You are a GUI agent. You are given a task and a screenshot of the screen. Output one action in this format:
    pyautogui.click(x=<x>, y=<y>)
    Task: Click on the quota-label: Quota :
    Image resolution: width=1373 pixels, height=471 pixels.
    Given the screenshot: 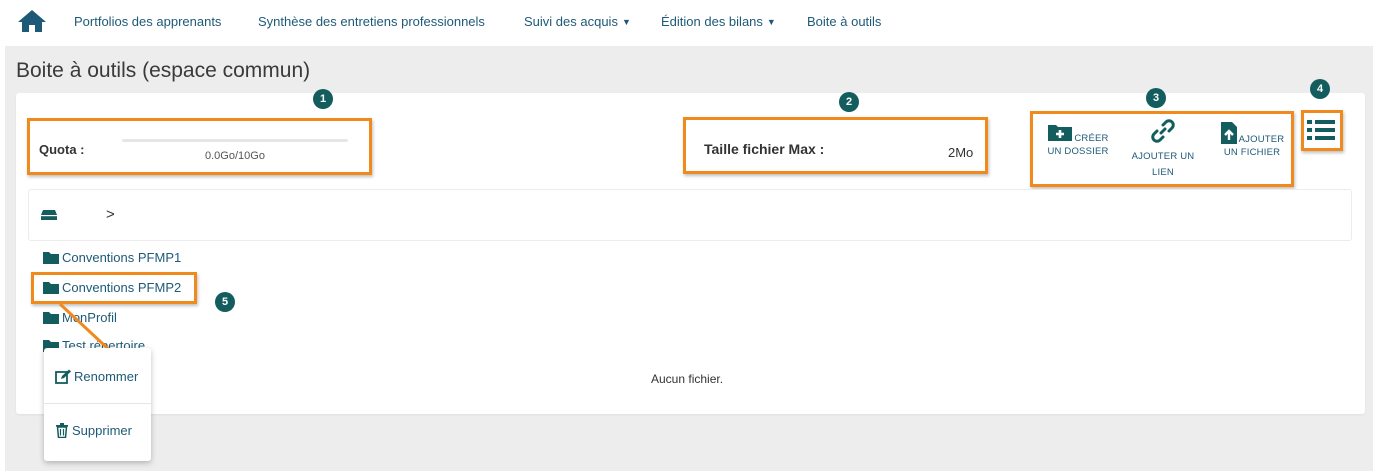 What is the action you would take?
    pyautogui.click(x=62, y=149)
    